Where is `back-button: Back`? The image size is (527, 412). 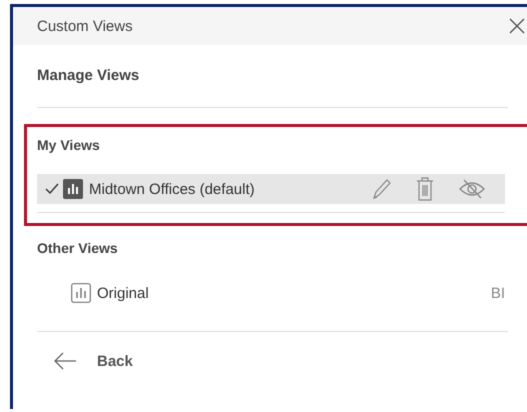
back-button: Back is located at coordinates (93, 361).